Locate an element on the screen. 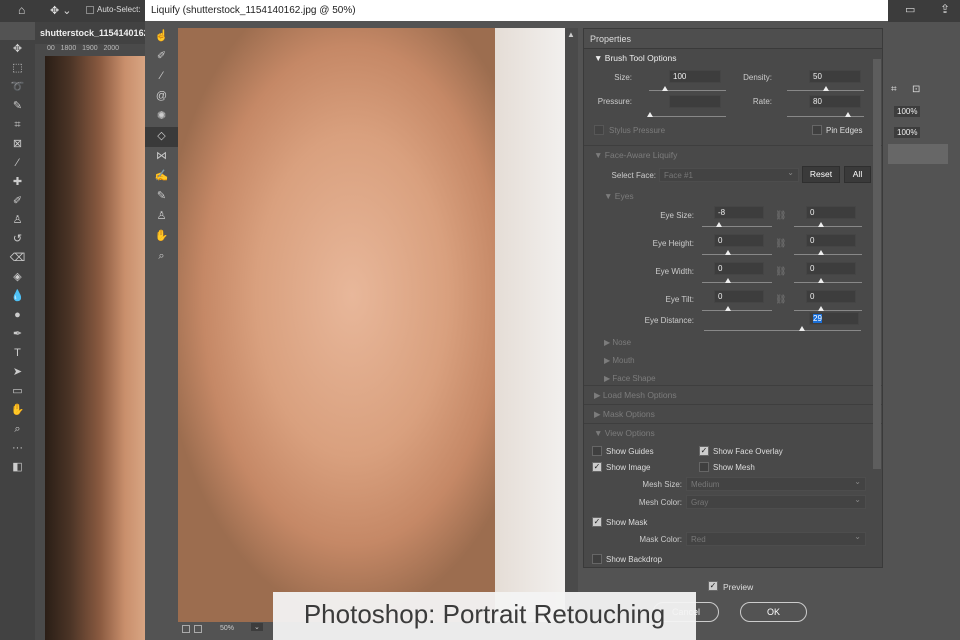 The image size is (960, 640). zoom-out-button is located at coordinates (186, 629).